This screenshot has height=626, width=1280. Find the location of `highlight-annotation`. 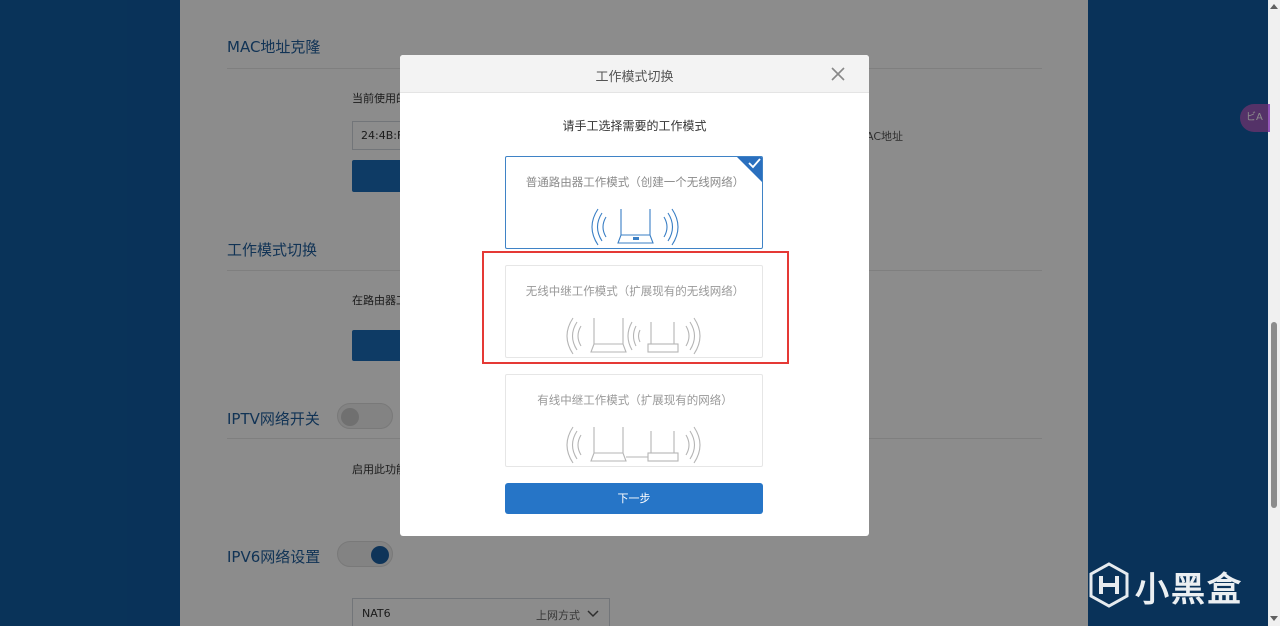

highlight-annotation is located at coordinates (635, 307).